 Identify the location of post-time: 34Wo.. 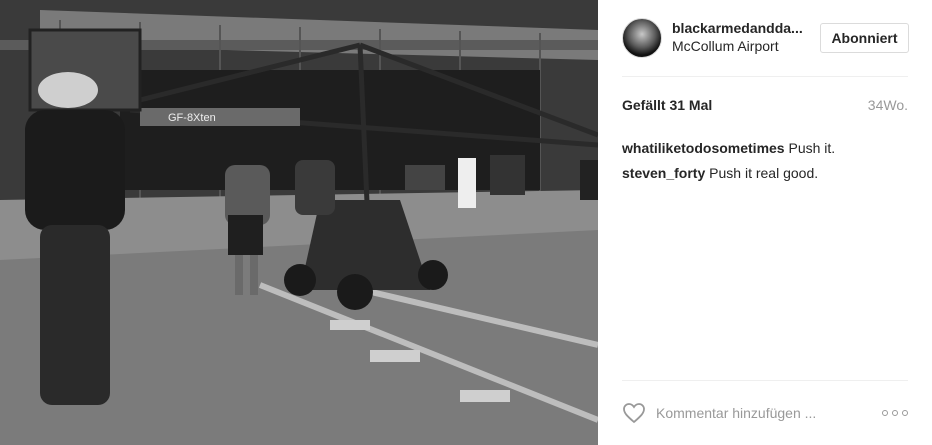
(888, 105).